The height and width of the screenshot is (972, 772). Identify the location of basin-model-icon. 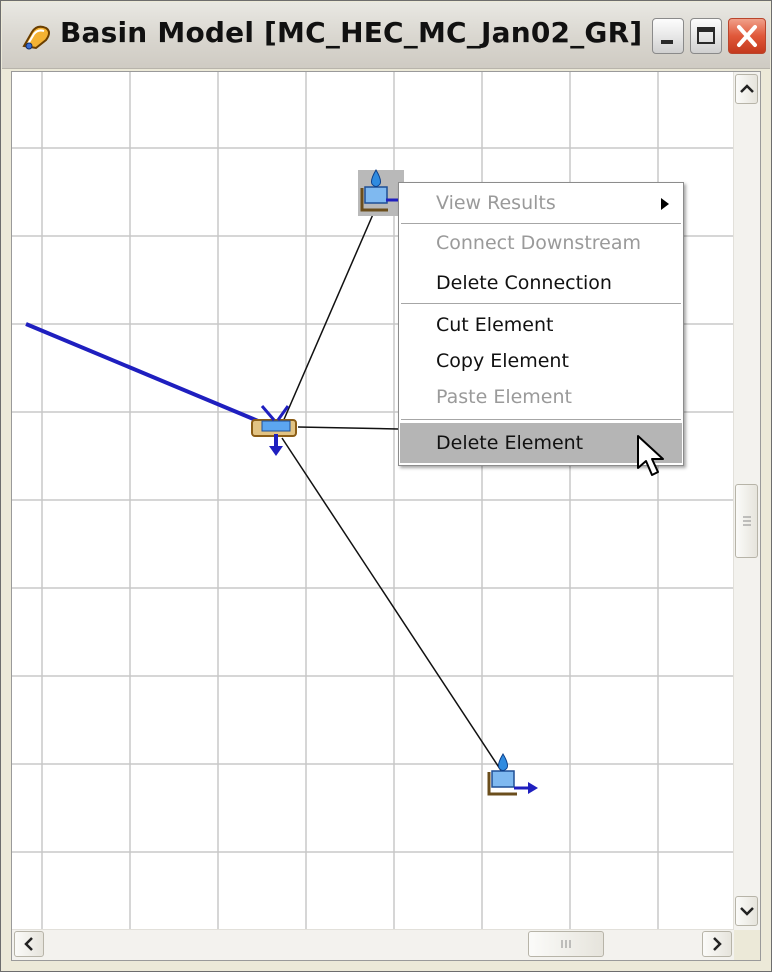
(36, 37).